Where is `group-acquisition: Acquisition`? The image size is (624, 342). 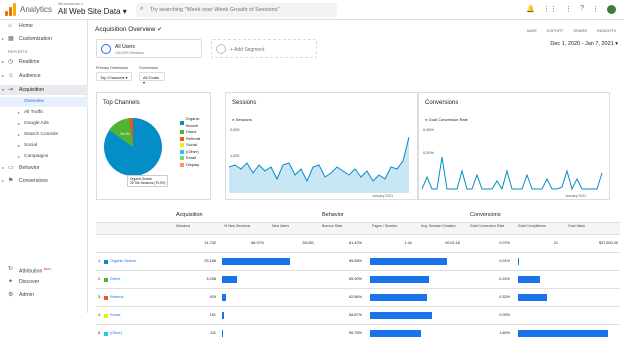 group-acquisition: Acquisition is located at coordinates (189, 215).